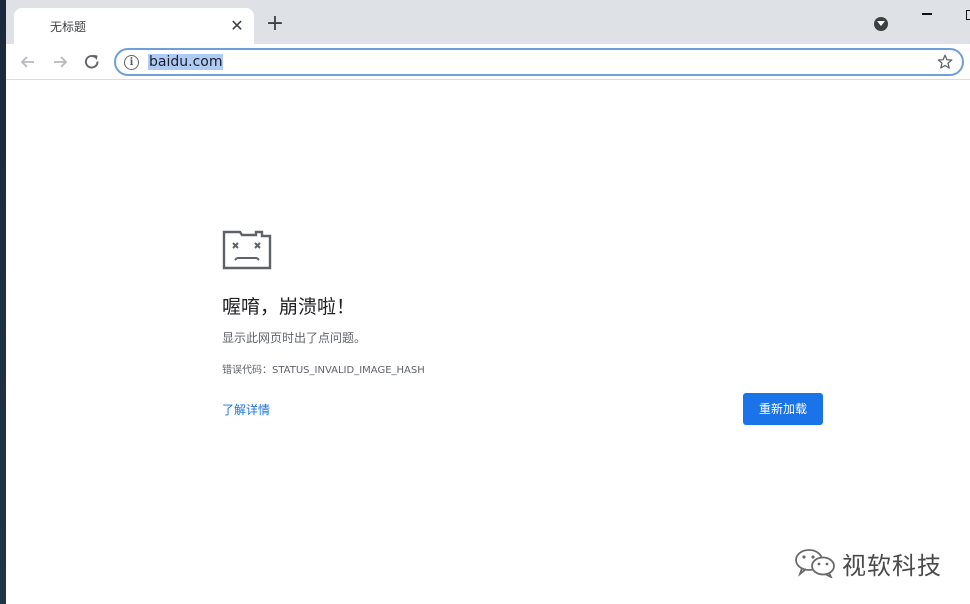  What do you see at coordinates (60, 62) in the screenshot?
I see `forward-arrow-icon` at bounding box center [60, 62].